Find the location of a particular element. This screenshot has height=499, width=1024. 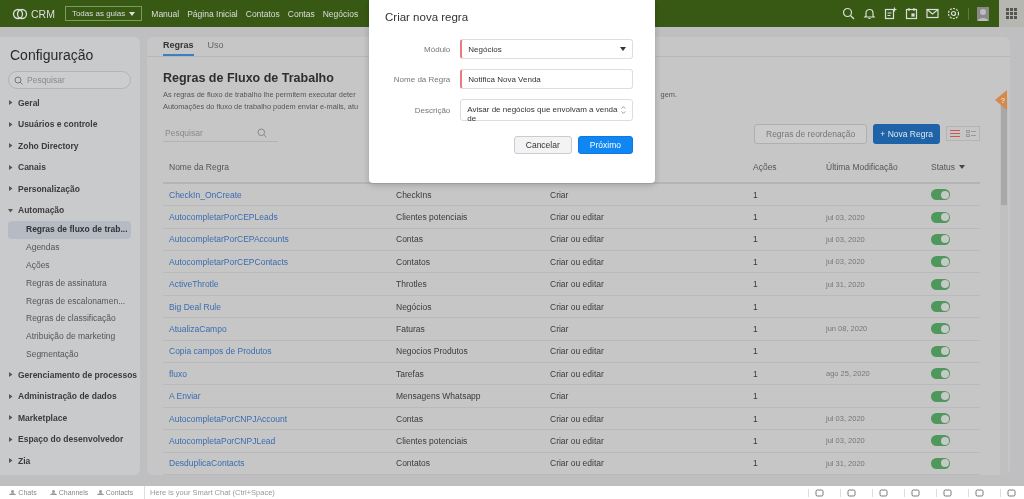

nav-tab: Manual is located at coordinates (165, 13).